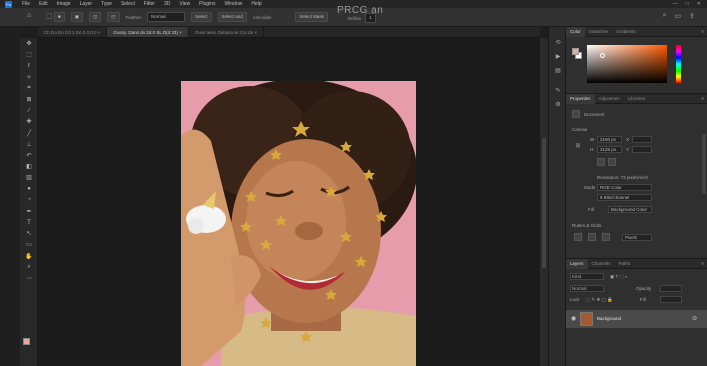  Describe the element at coordinates (29, 244) in the screenshot. I see `shape-icon: ▭` at that location.